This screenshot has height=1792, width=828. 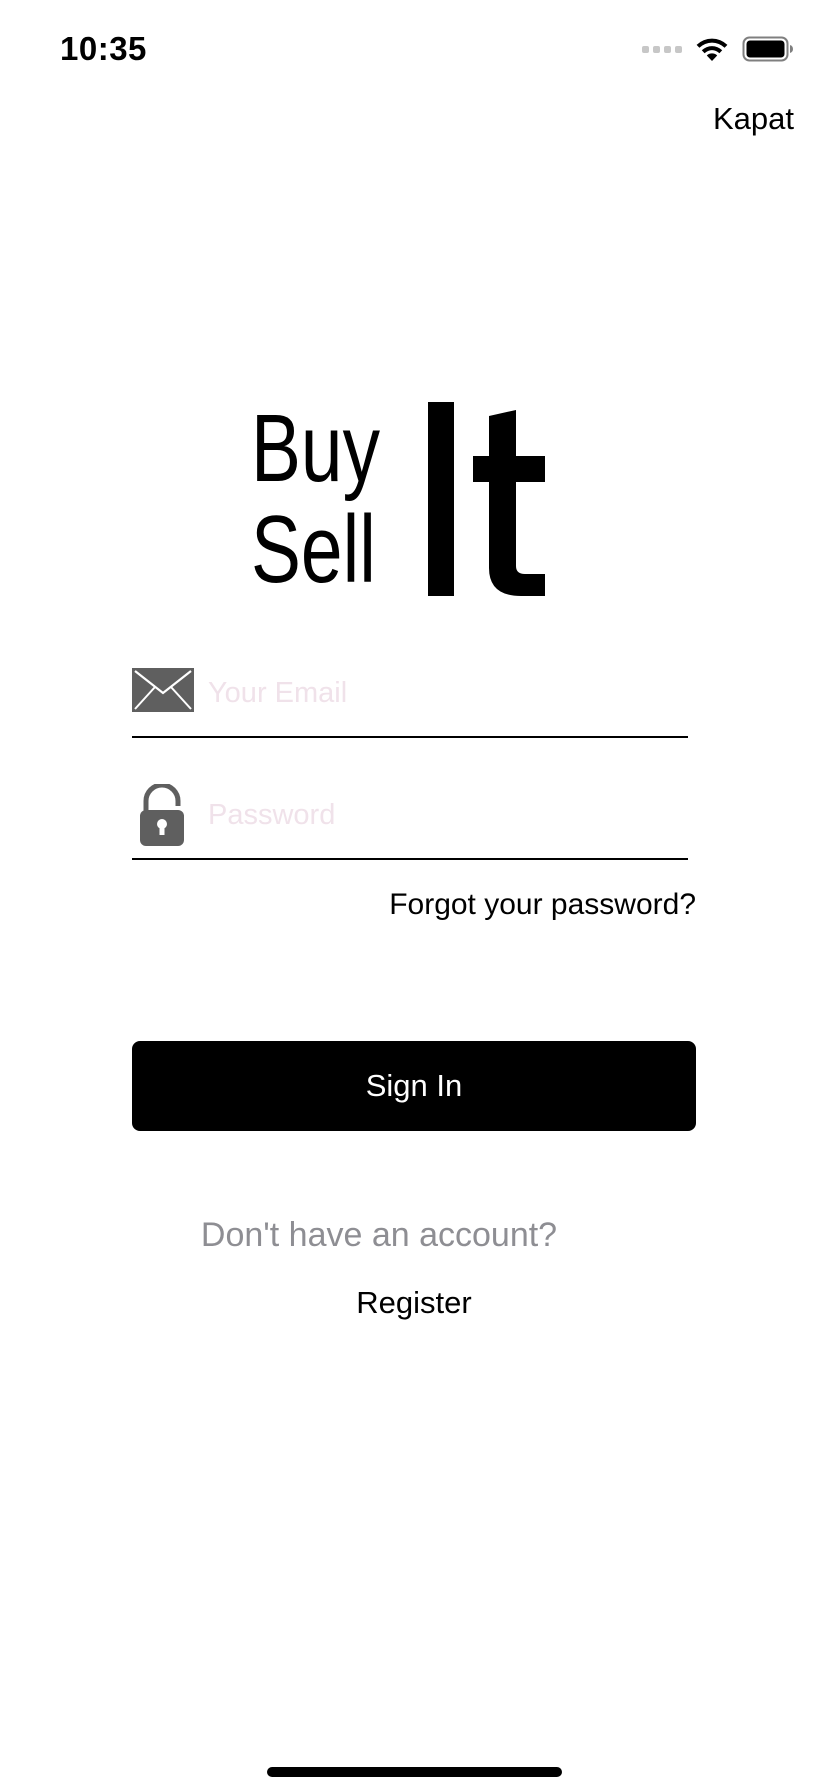 What do you see at coordinates (379, 1235) in the screenshot?
I see `no-account-text: Don't have an account?` at bounding box center [379, 1235].